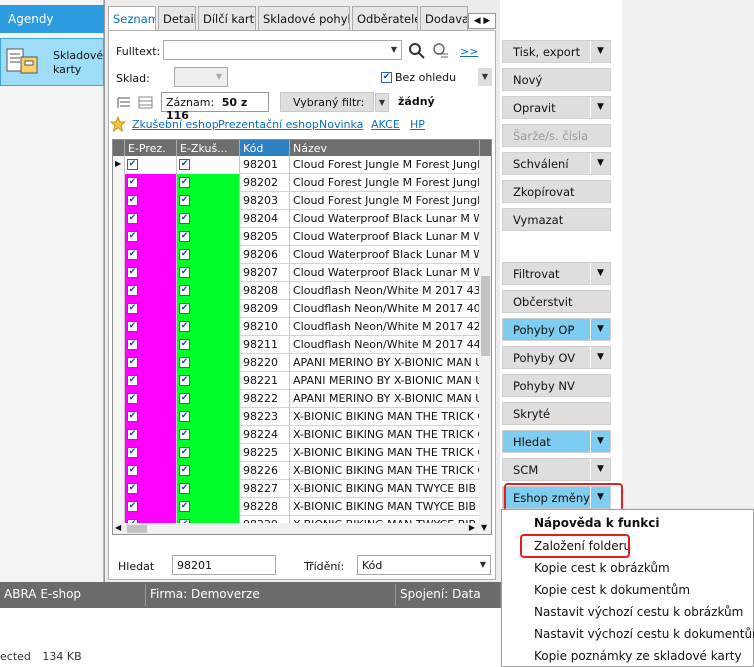 The image size is (754, 667). I want to click on vybrany-filtr-dropdown-icon: ▼, so click(382, 102).